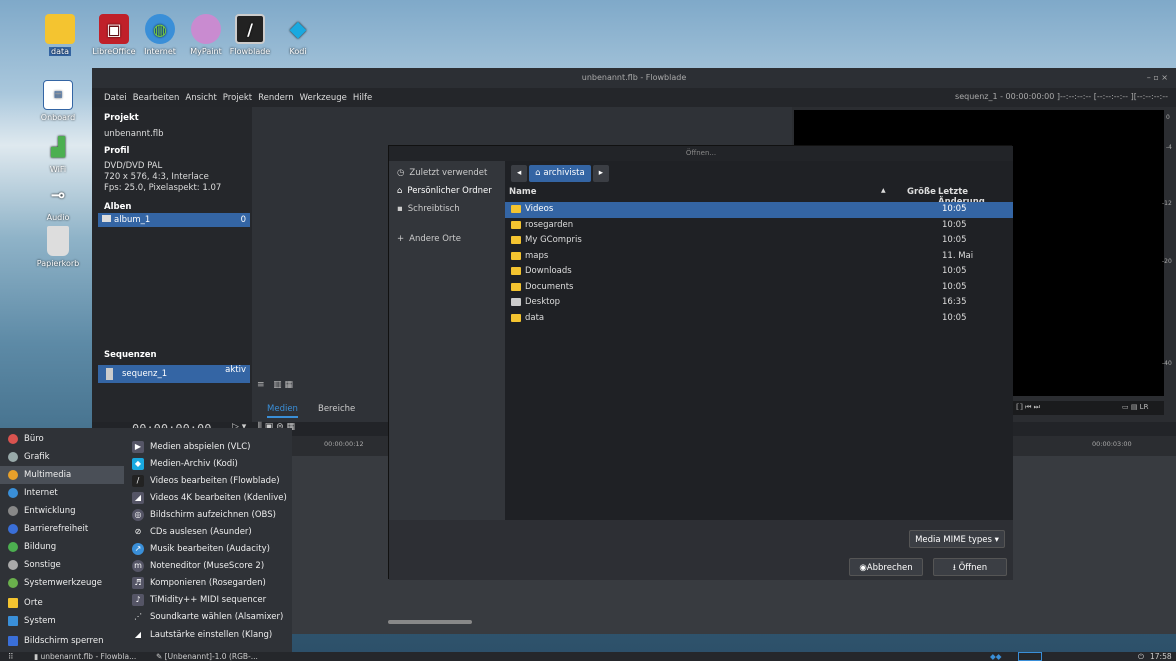 This screenshot has width=1176, height=661. Describe the element at coordinates (759, 288) in the screenshot. I see `file-row: Documents 10:05` at that location.